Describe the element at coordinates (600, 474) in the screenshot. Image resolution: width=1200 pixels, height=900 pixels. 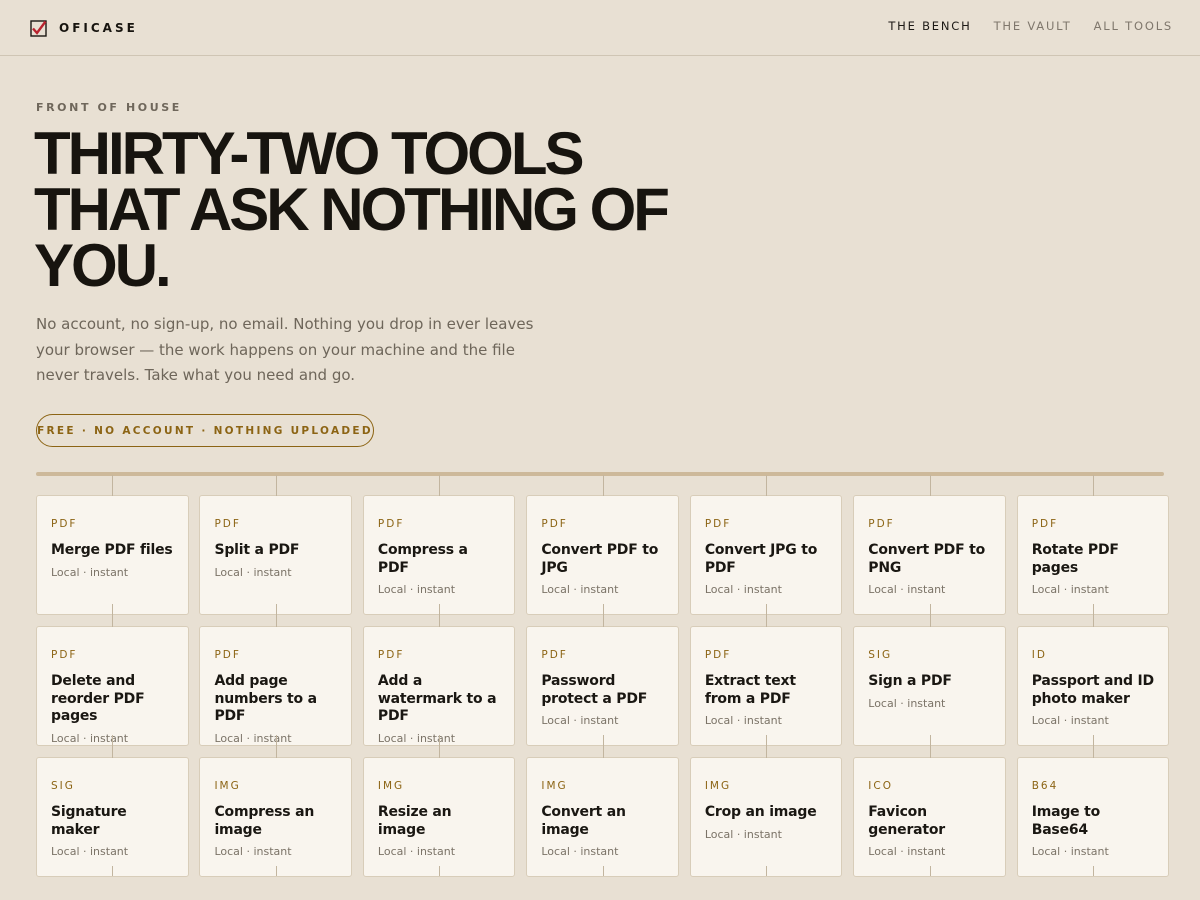
I see `tool-rail` at that location.